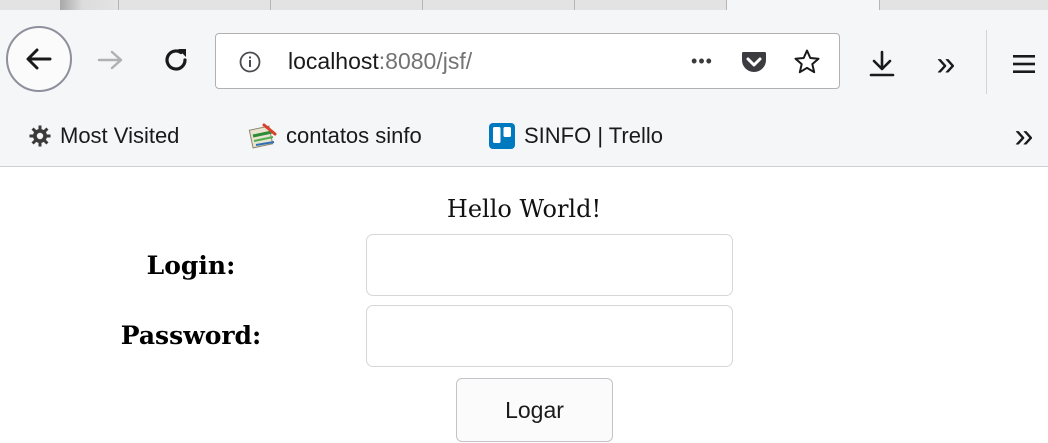  I want to click on site-info-button, so click(250, 62).